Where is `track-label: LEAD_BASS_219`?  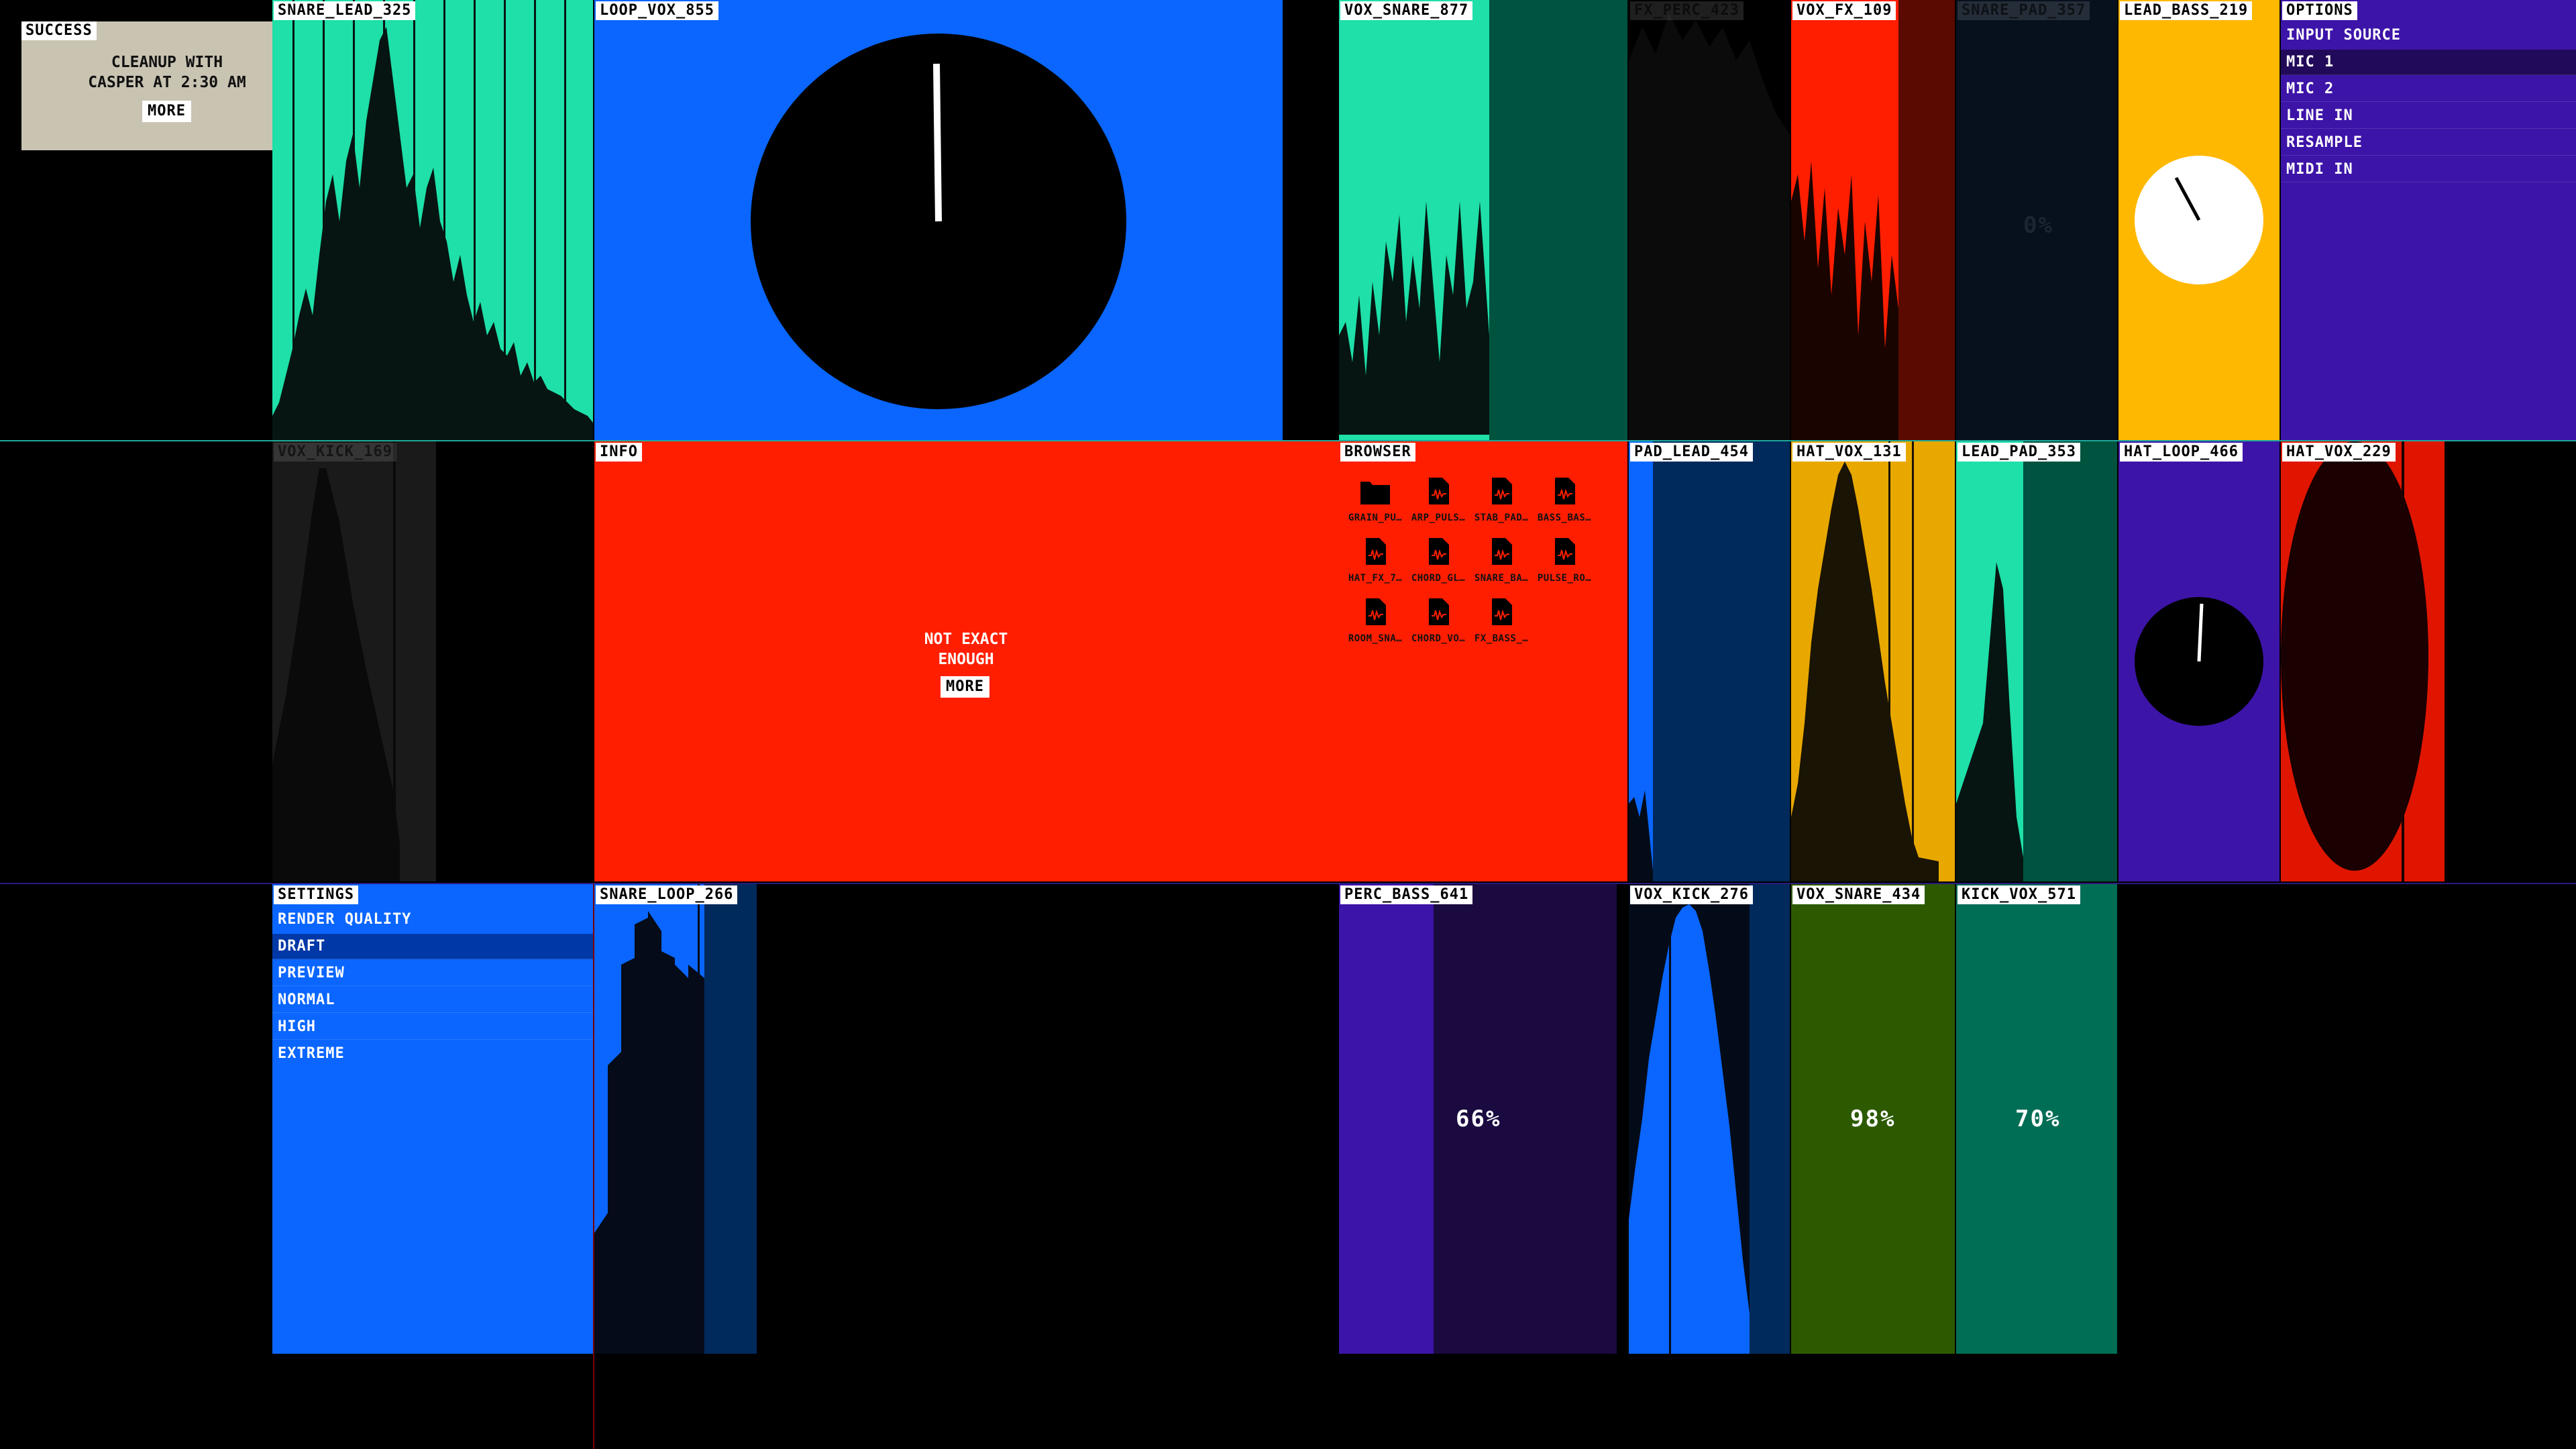
track-label: LEAD_BASS_219 is located at coordinates (2186, 10).